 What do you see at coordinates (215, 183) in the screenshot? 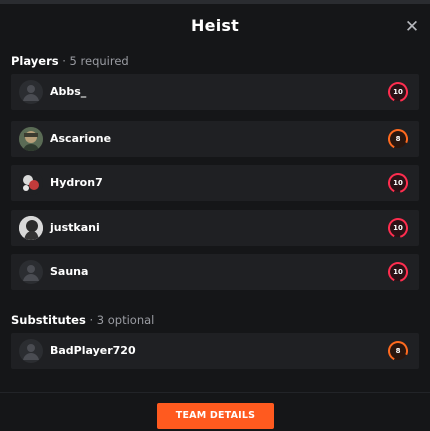
I see `player-row: Hydron7 10` at bounding box center [215, 183].